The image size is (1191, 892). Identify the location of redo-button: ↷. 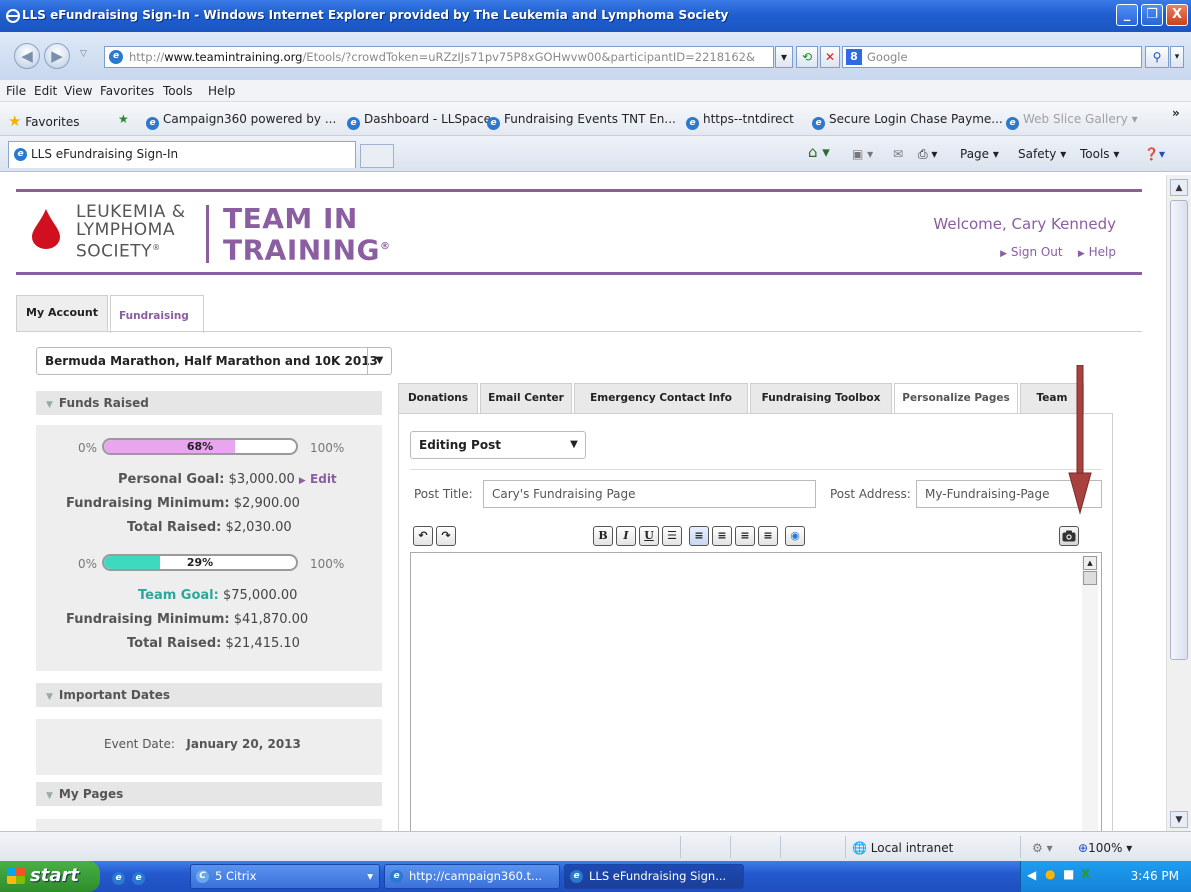
(446, 536).